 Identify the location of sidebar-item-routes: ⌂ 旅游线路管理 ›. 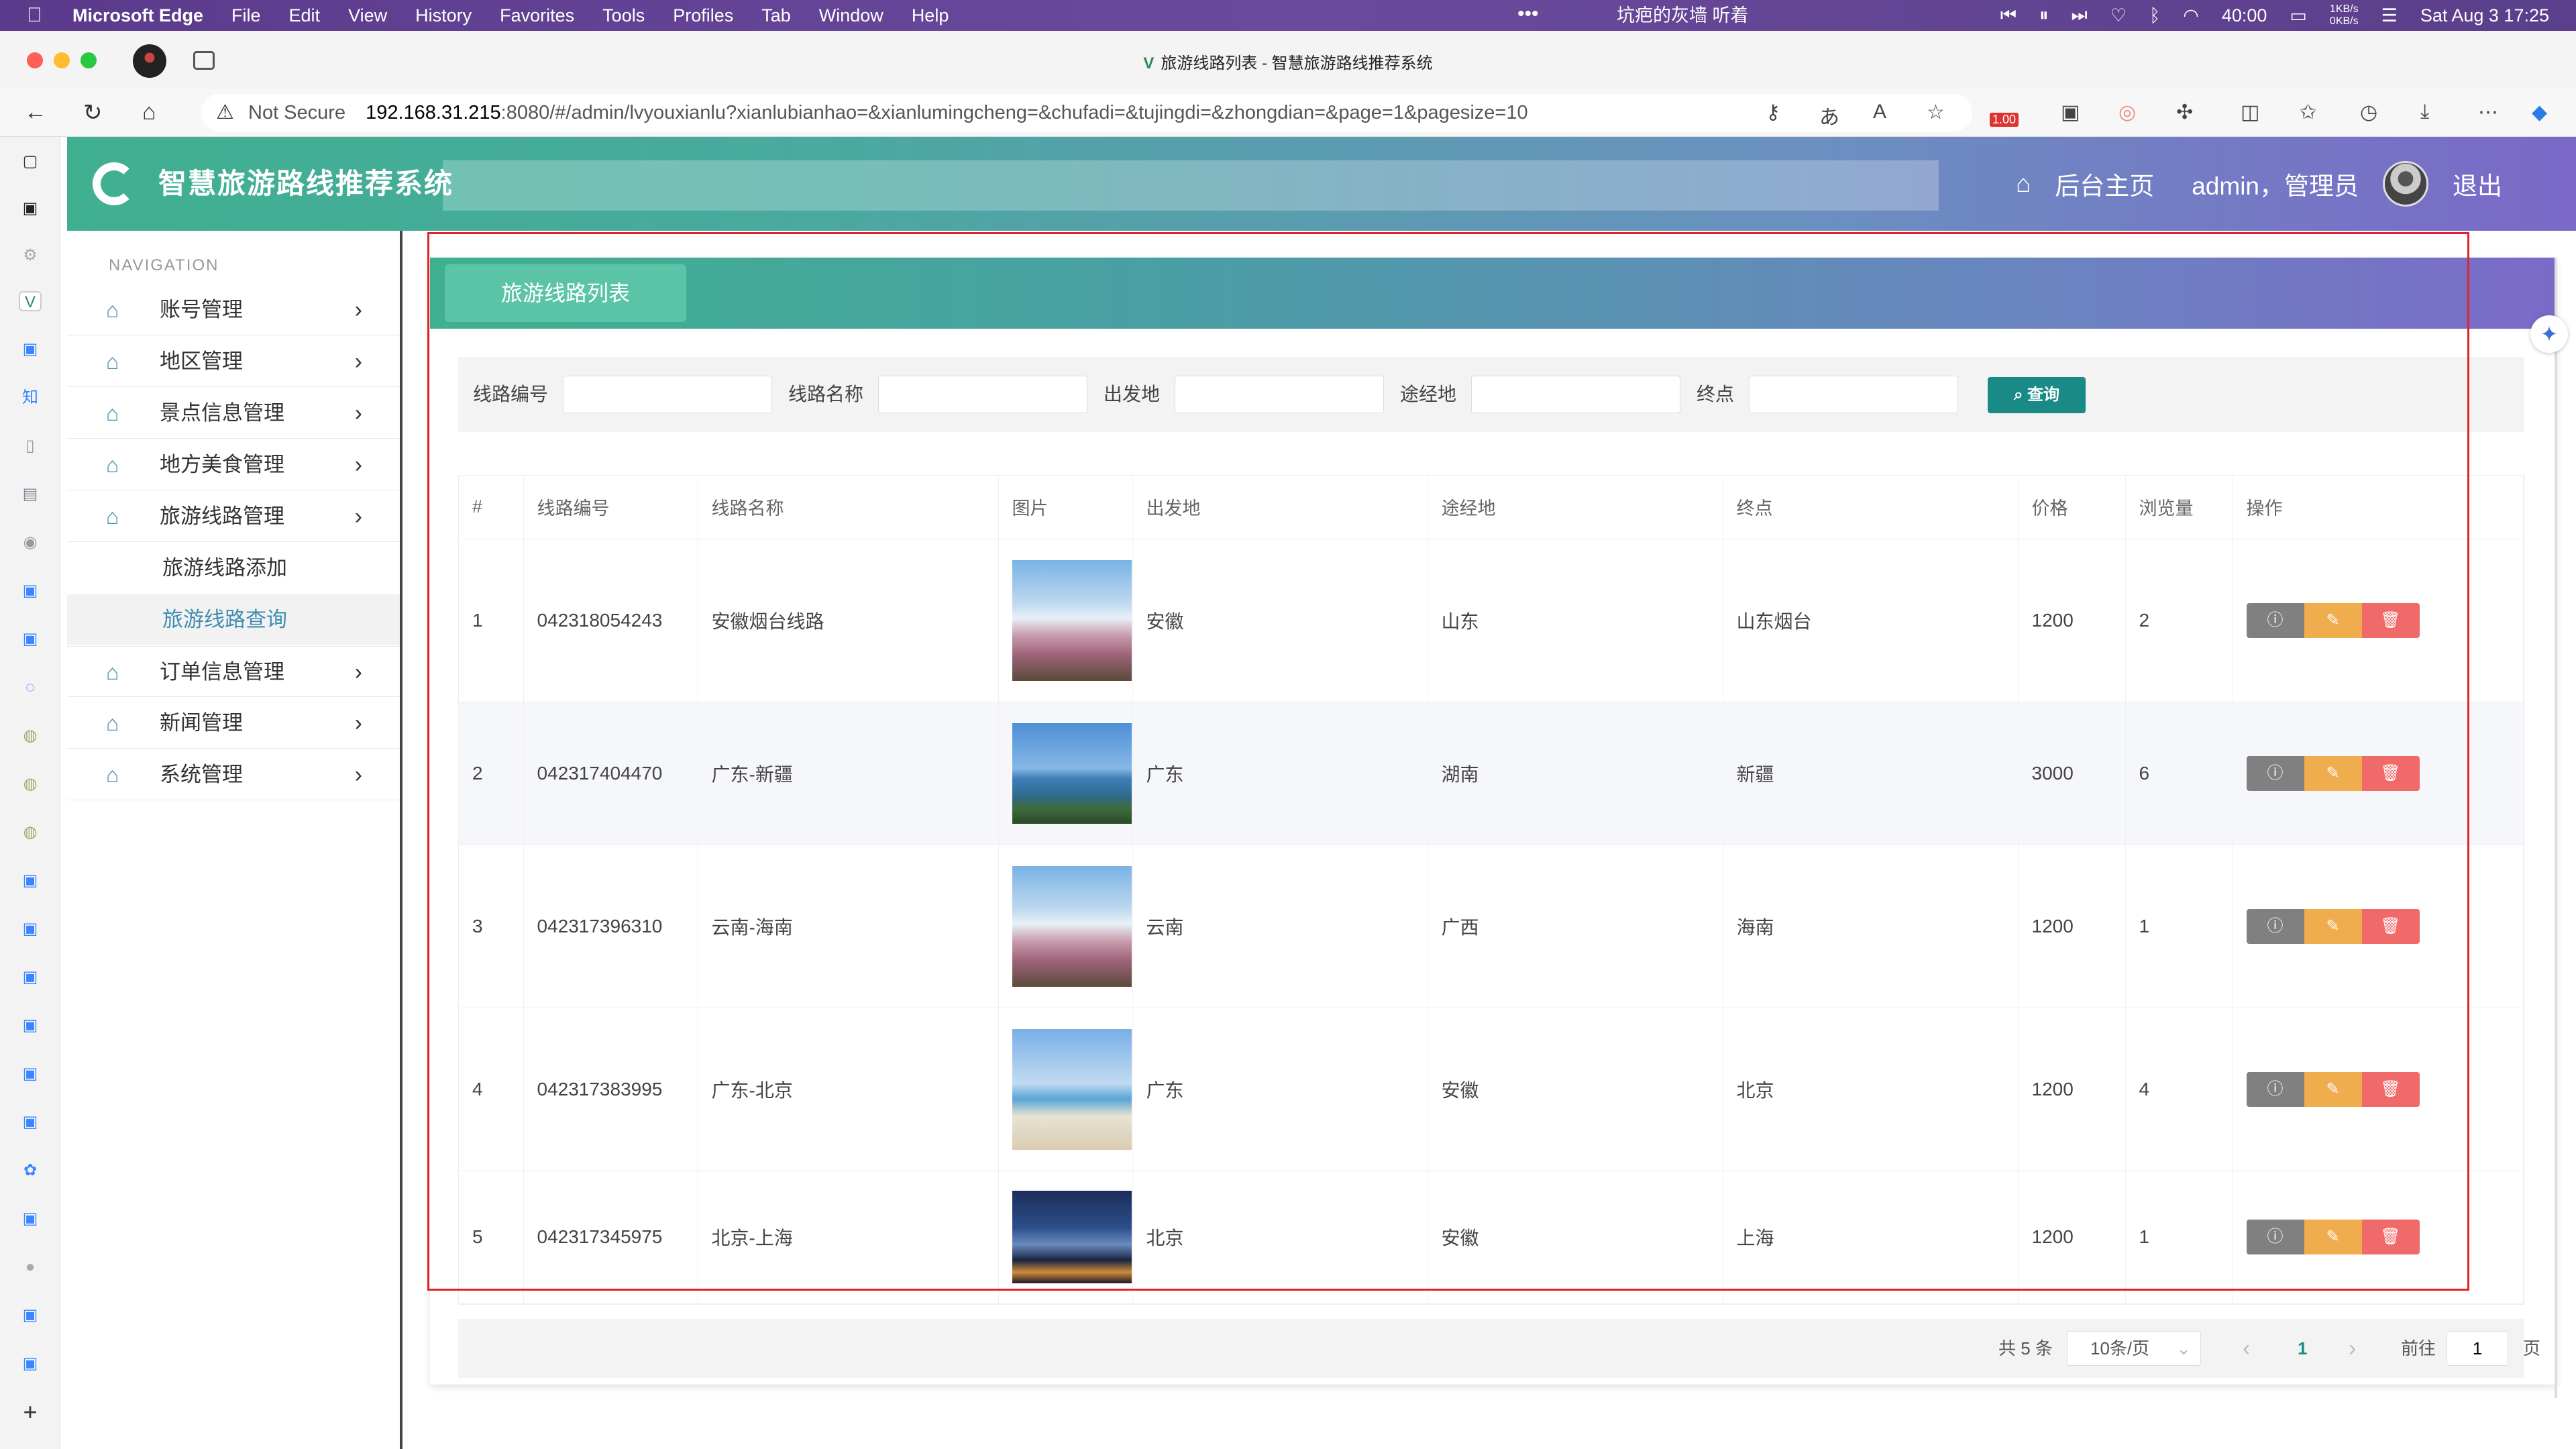
(233, 516).